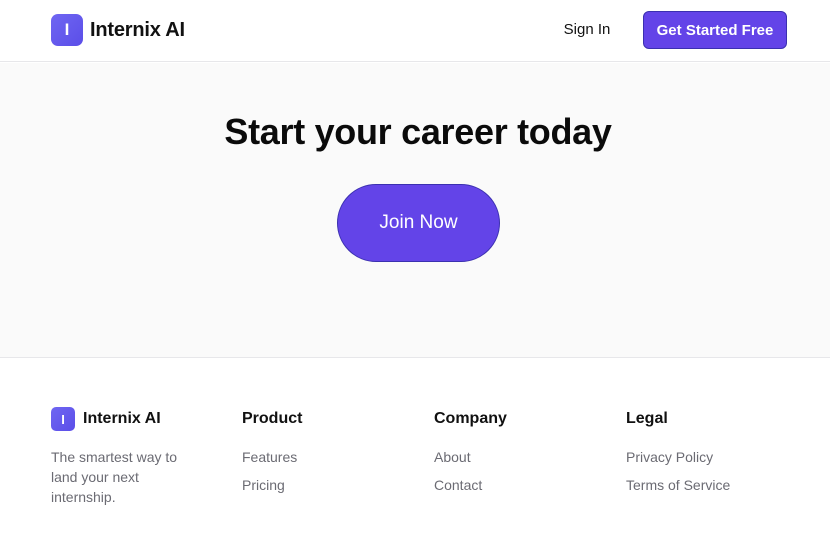 This screenshot has height=546, width=830. Describe the element at coordinates (63, 419) in the screenshot. I see `footer-logo-icon: I` at that location.